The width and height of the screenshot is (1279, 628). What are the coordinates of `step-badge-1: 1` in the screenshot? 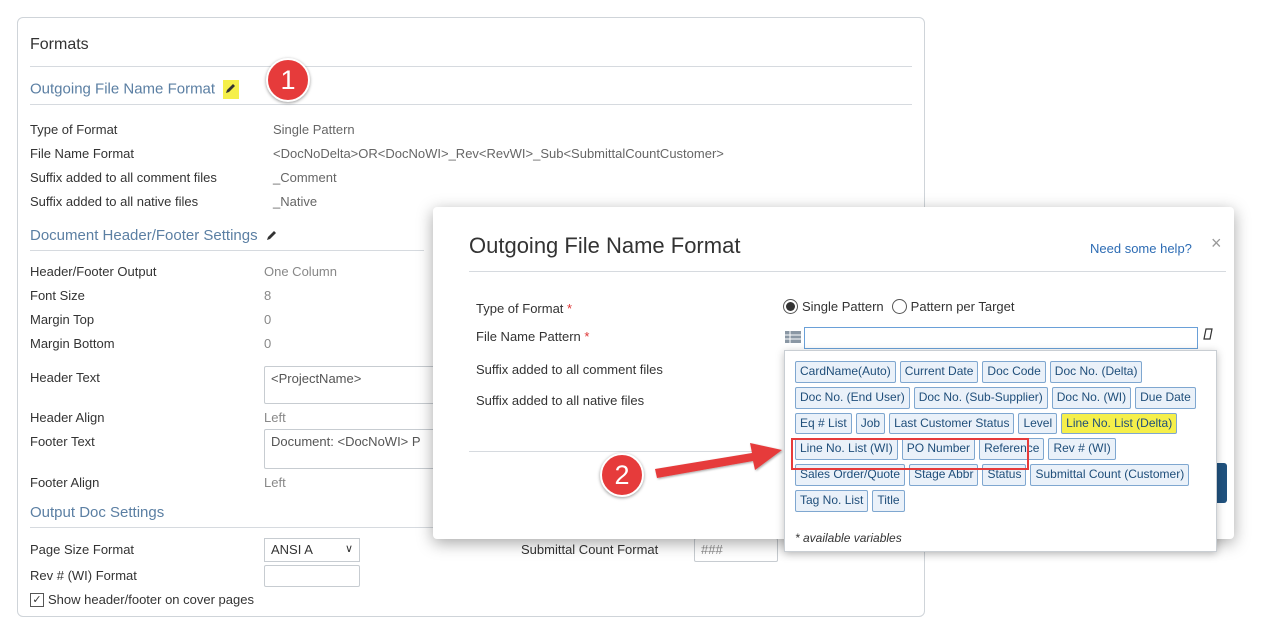 It's located at (288, 80).